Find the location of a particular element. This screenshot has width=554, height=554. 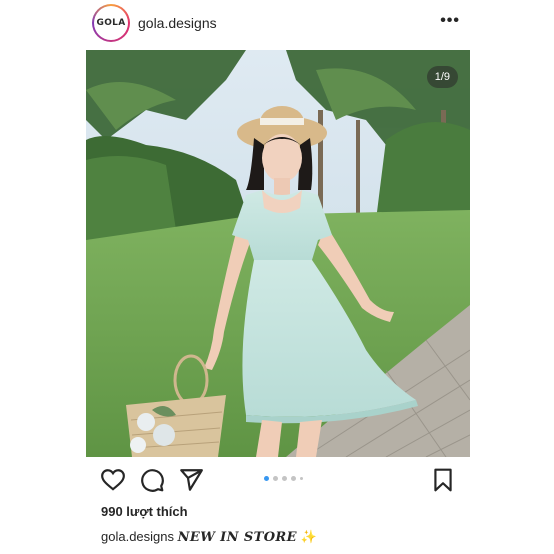

post-header: GOLA gola.designs ••• is located at coordinates (278, 25).